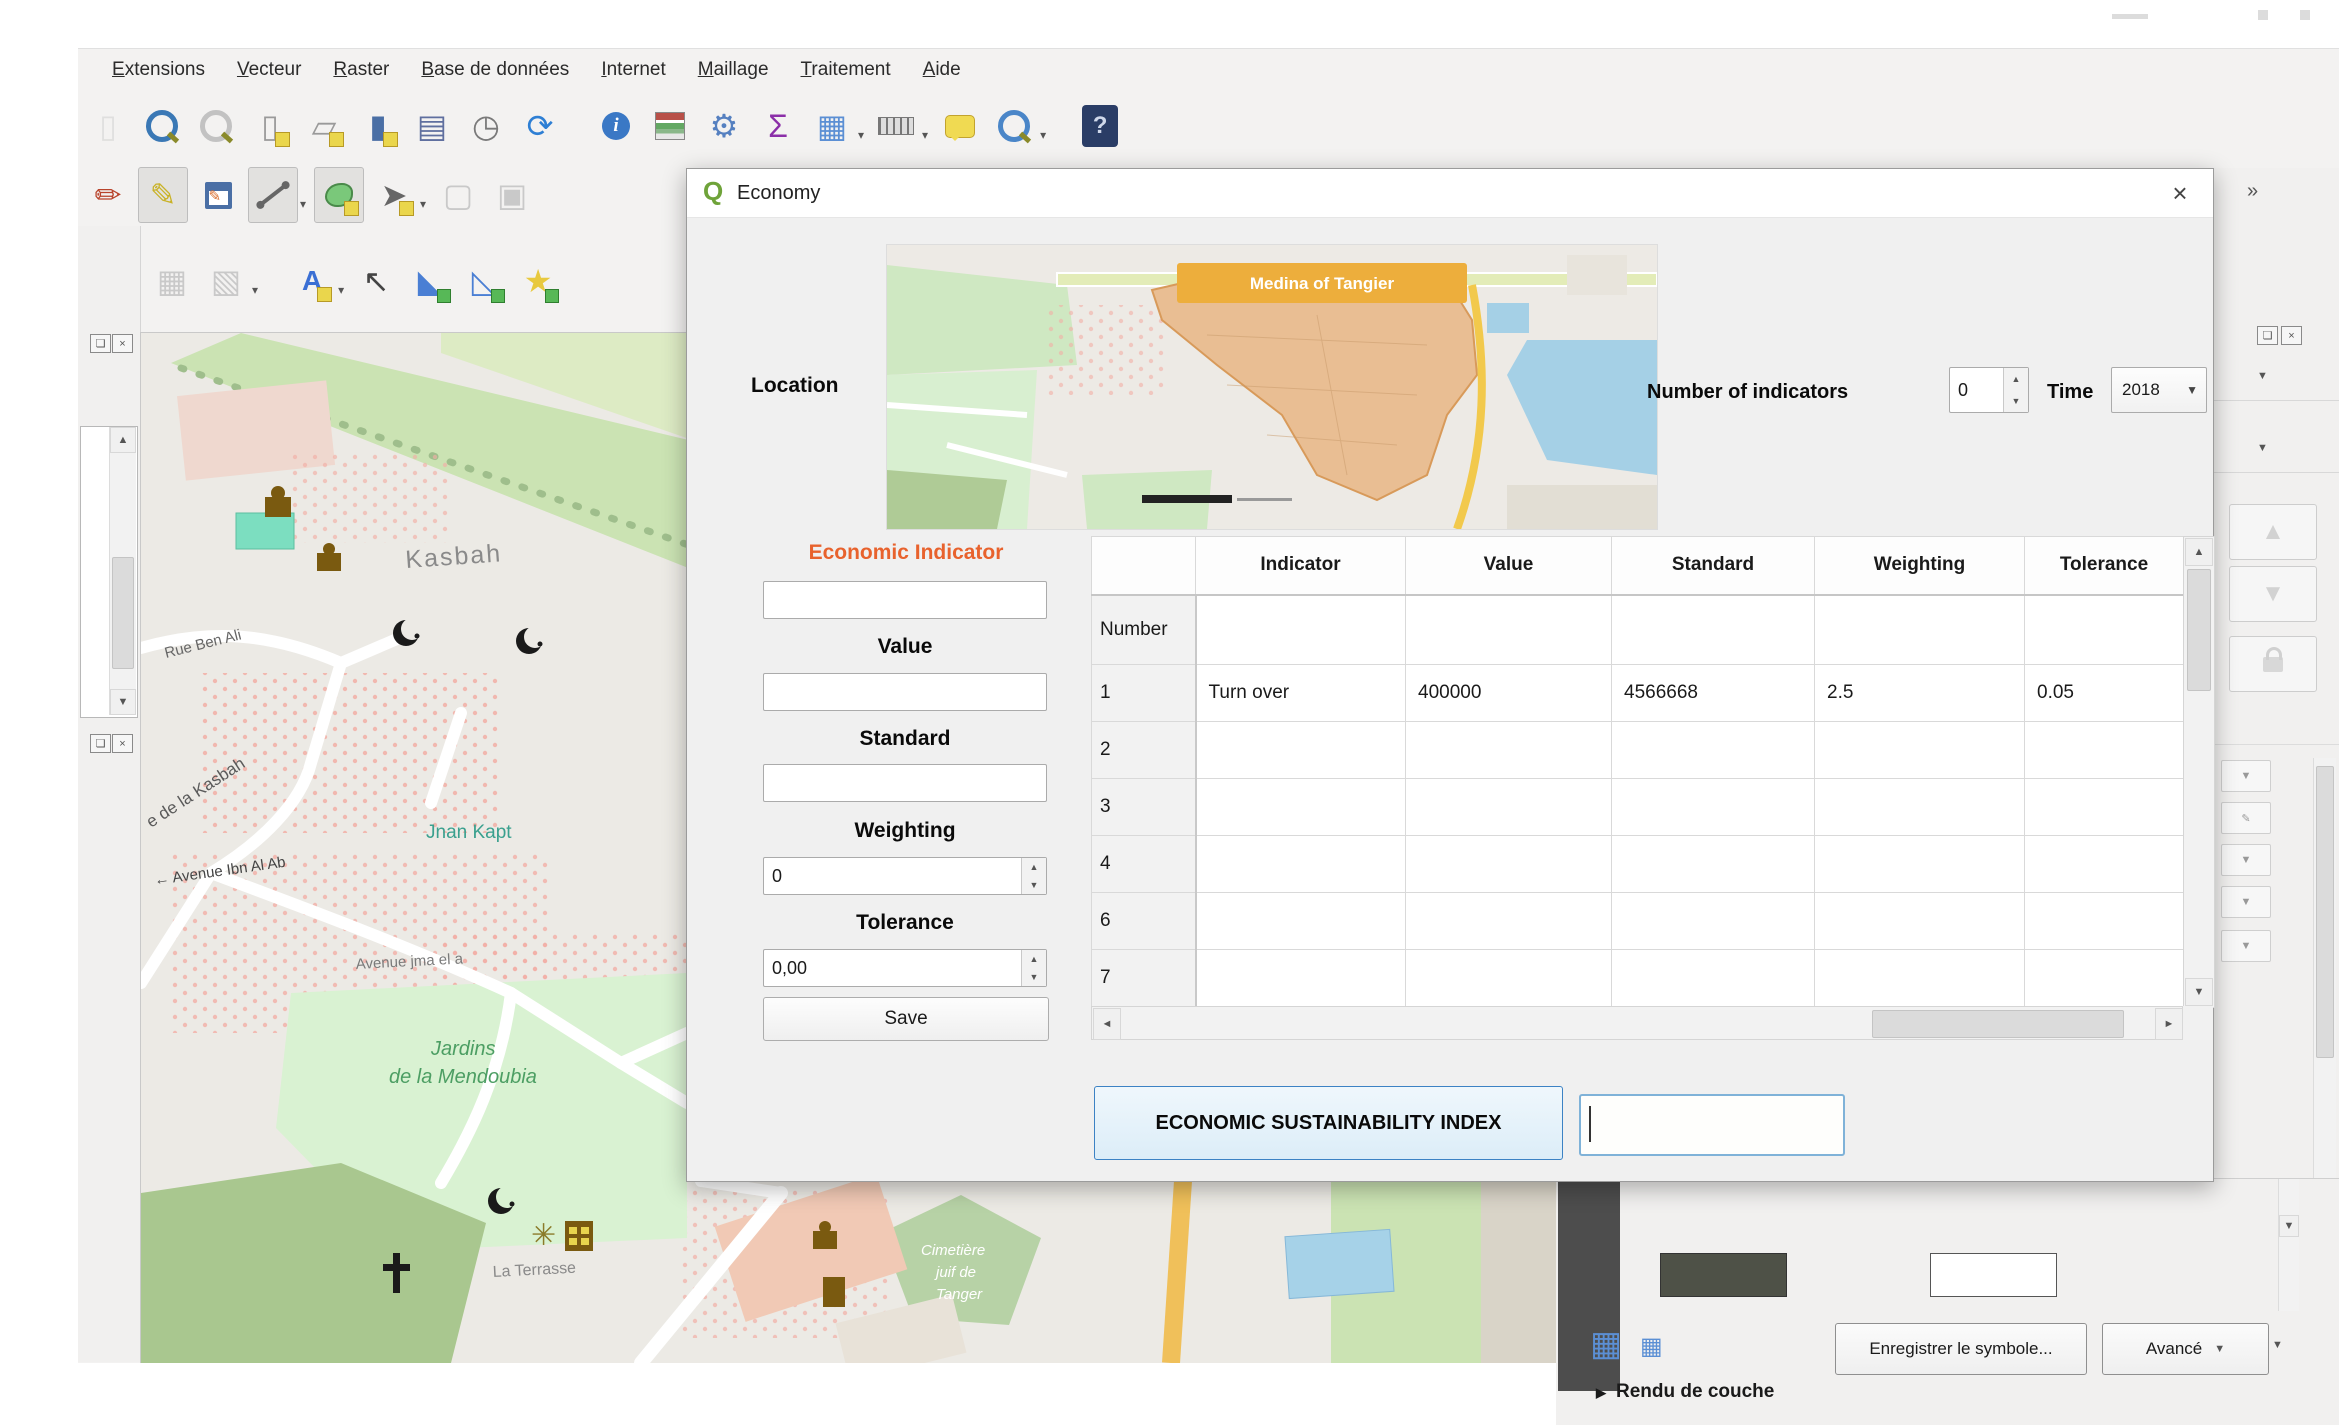  What do you see at coordinates (2104, 693) in the screenshot?
I see `table-cell: 0.05` at bounding box center [2104, 693].